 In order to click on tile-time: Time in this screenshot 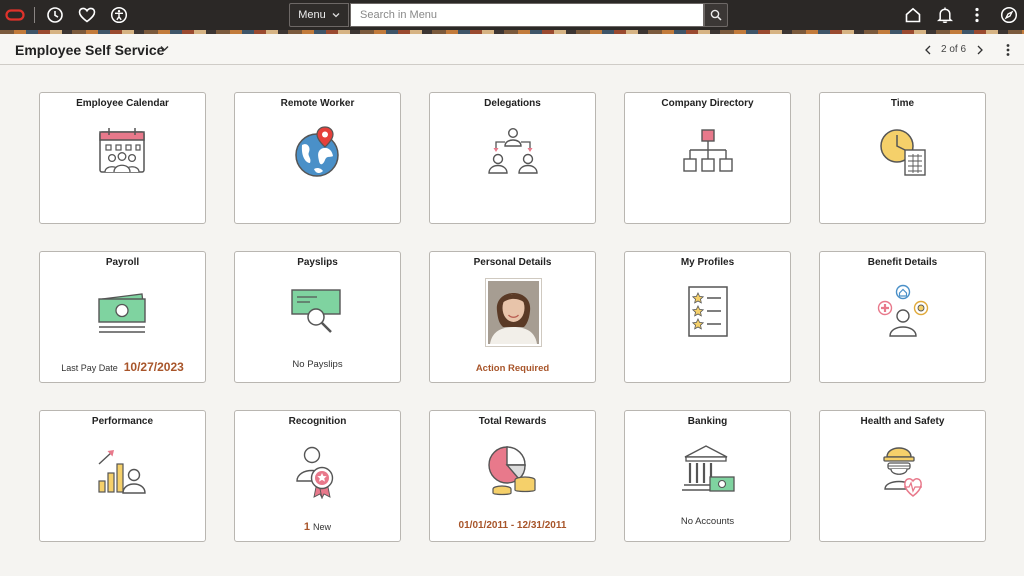, I will do `click(902, 158)`.